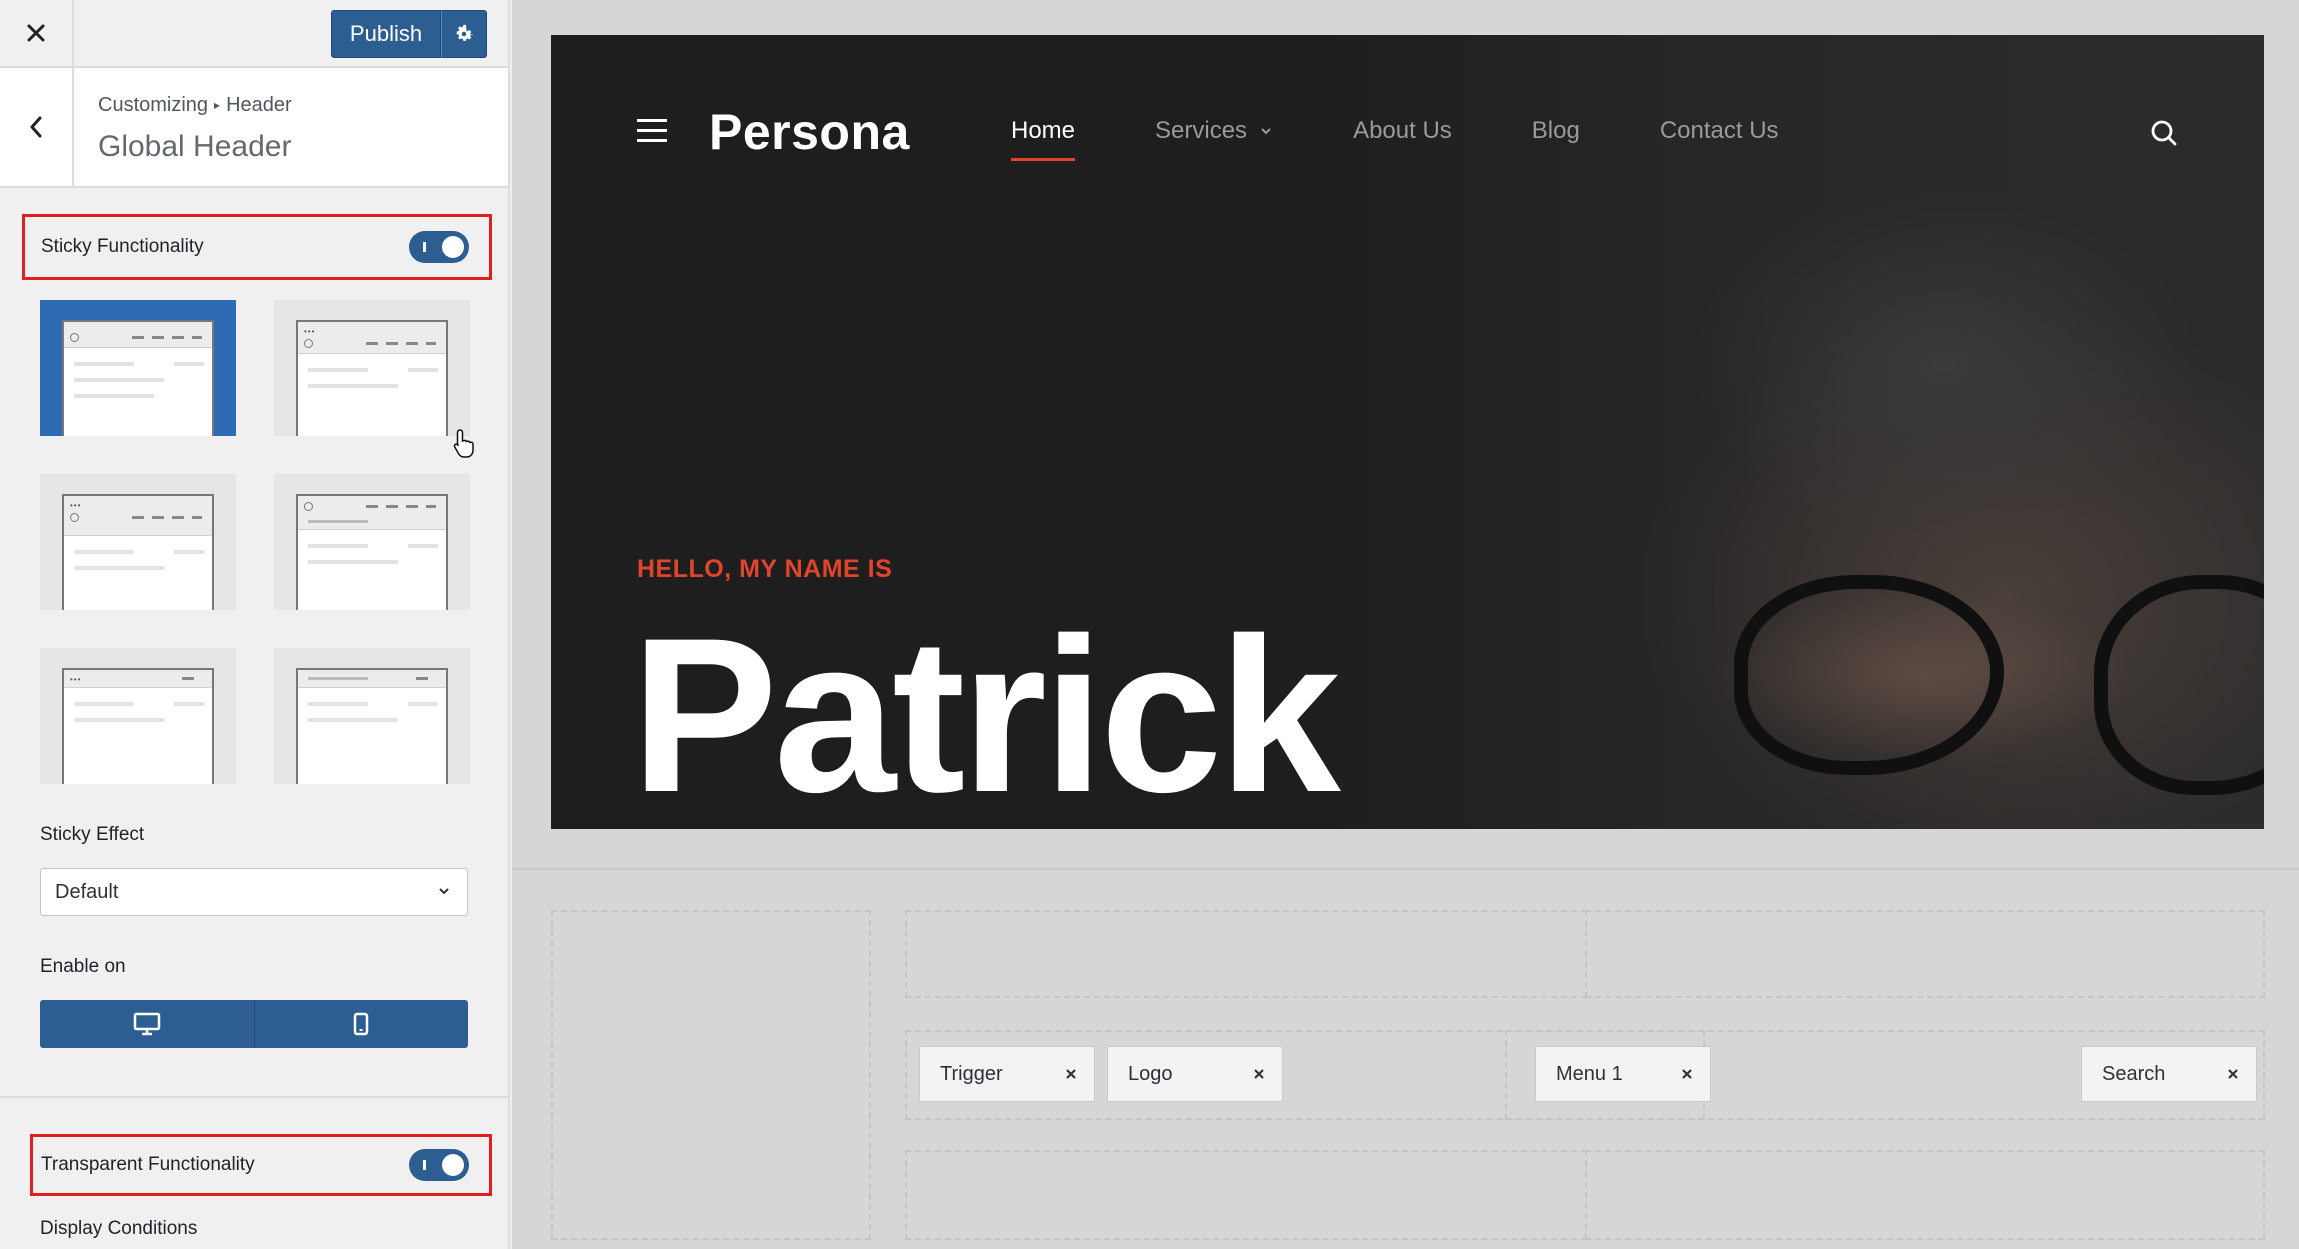 The width and height of the screenshot is (2299, 1249). I want to click on search-icon, so click(2164, 135).